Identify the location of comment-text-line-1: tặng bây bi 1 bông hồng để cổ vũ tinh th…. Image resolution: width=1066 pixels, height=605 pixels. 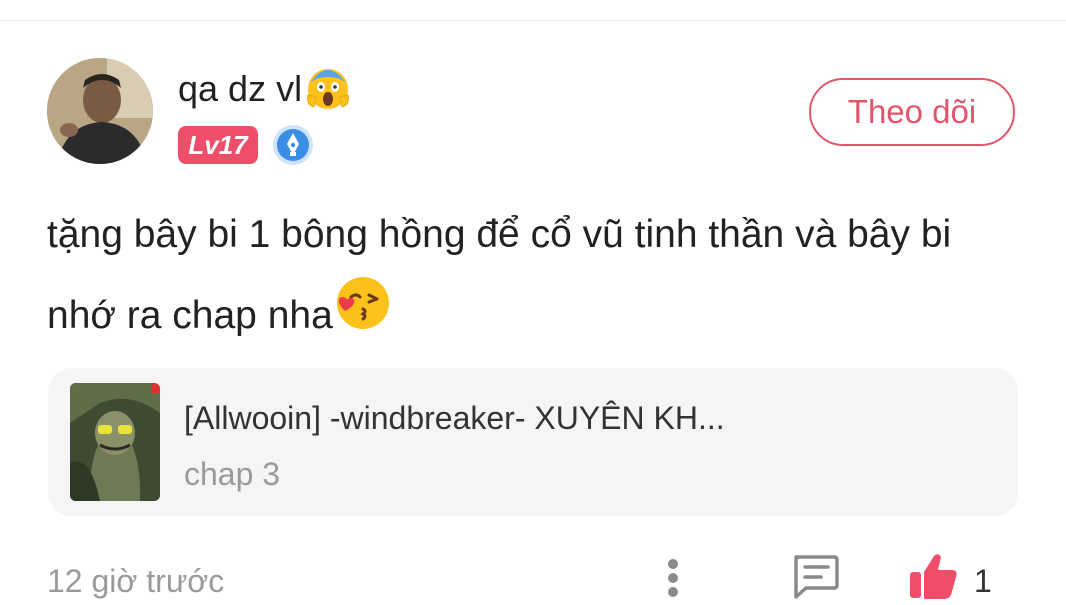
(499, 234).